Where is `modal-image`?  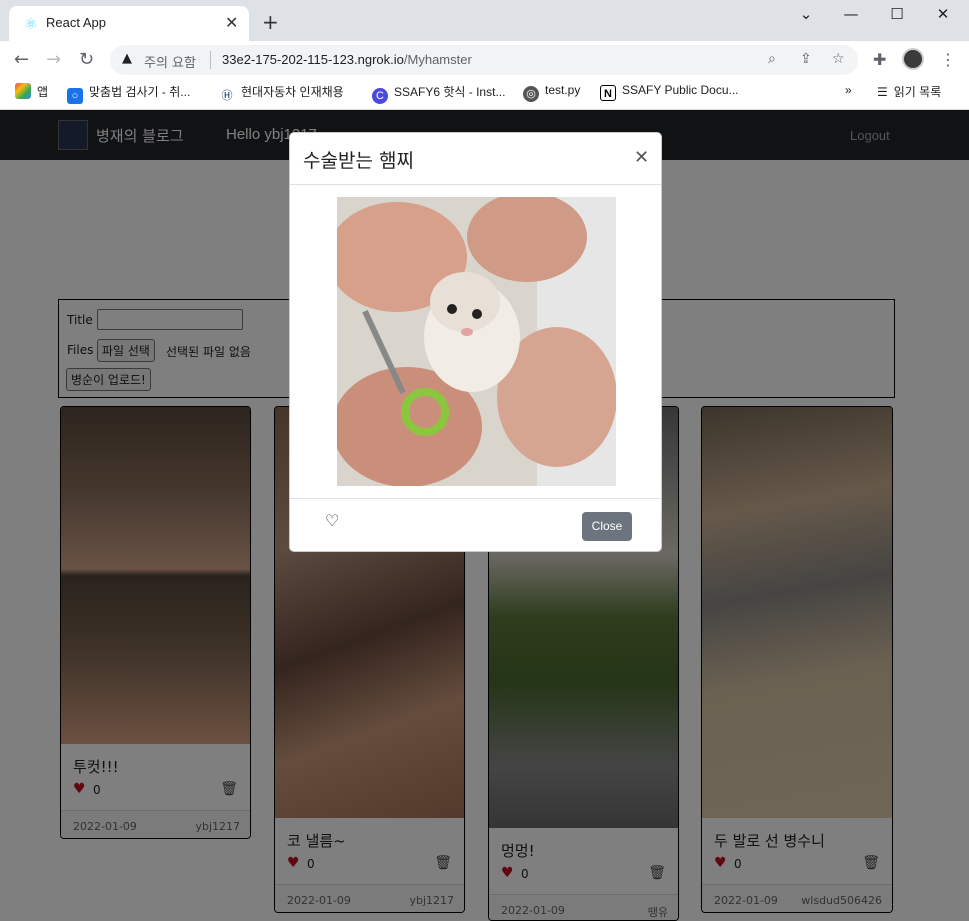
modal-image is located at coordinates (476, 341).